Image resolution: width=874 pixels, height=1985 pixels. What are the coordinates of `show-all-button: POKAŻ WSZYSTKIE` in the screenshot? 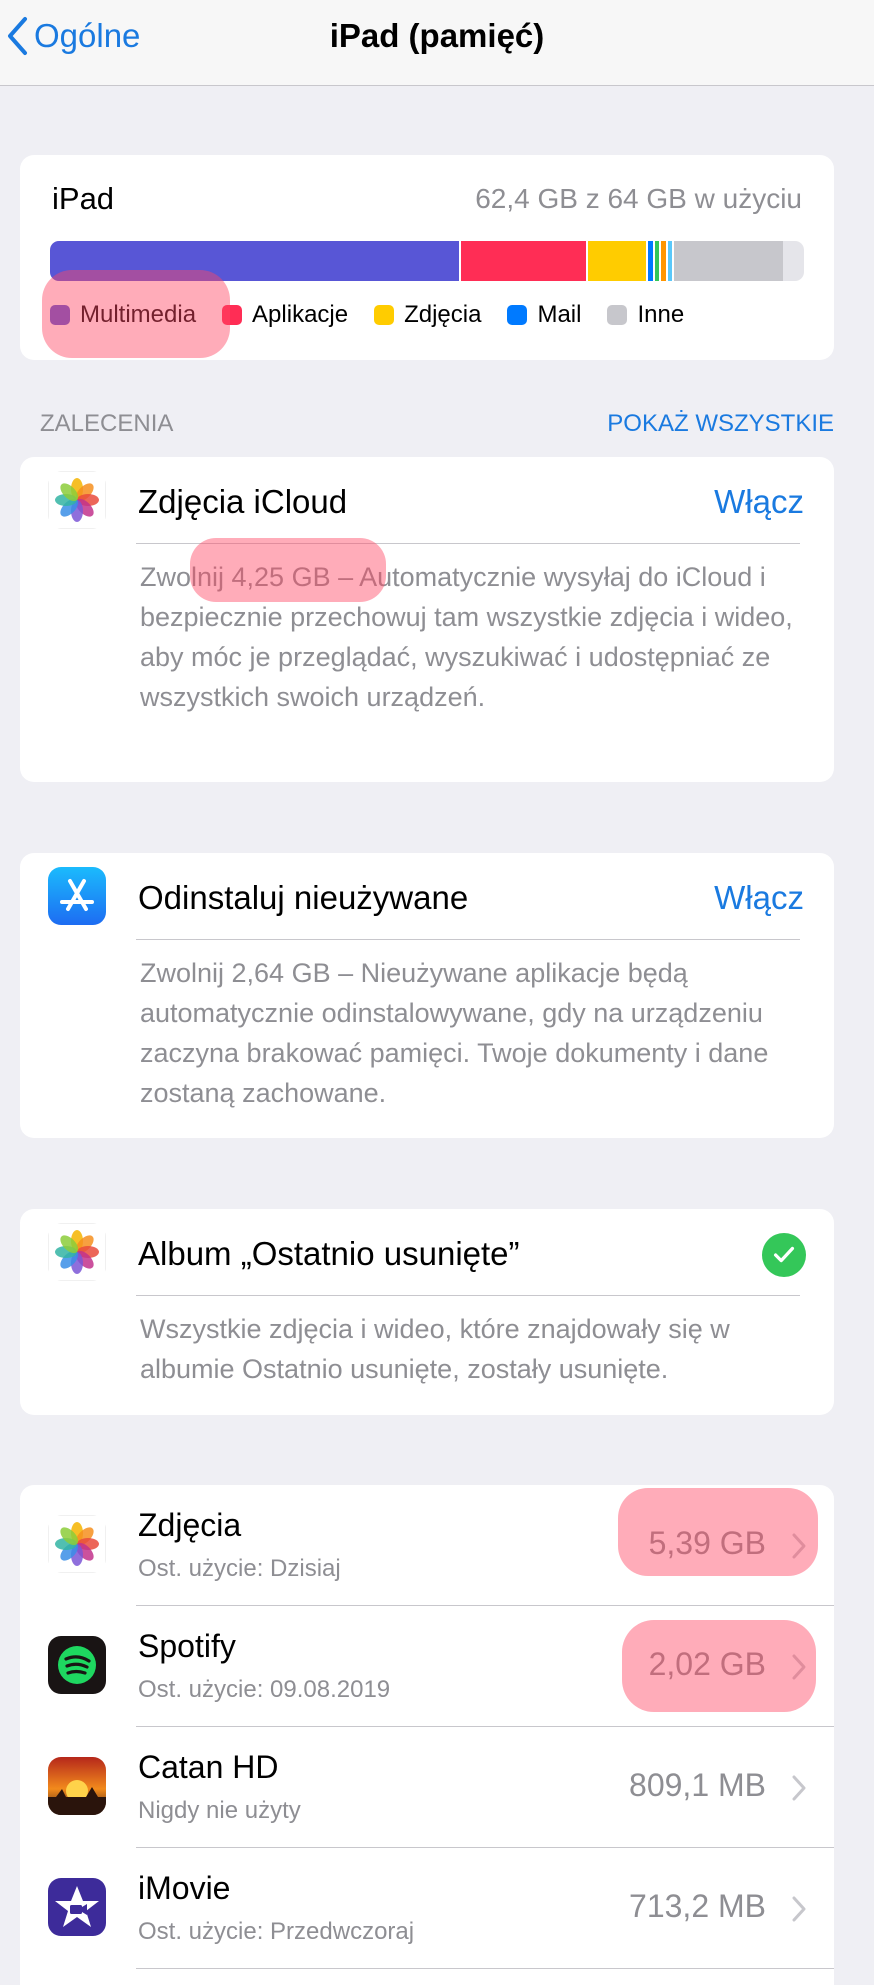 It's located at (720, 424).